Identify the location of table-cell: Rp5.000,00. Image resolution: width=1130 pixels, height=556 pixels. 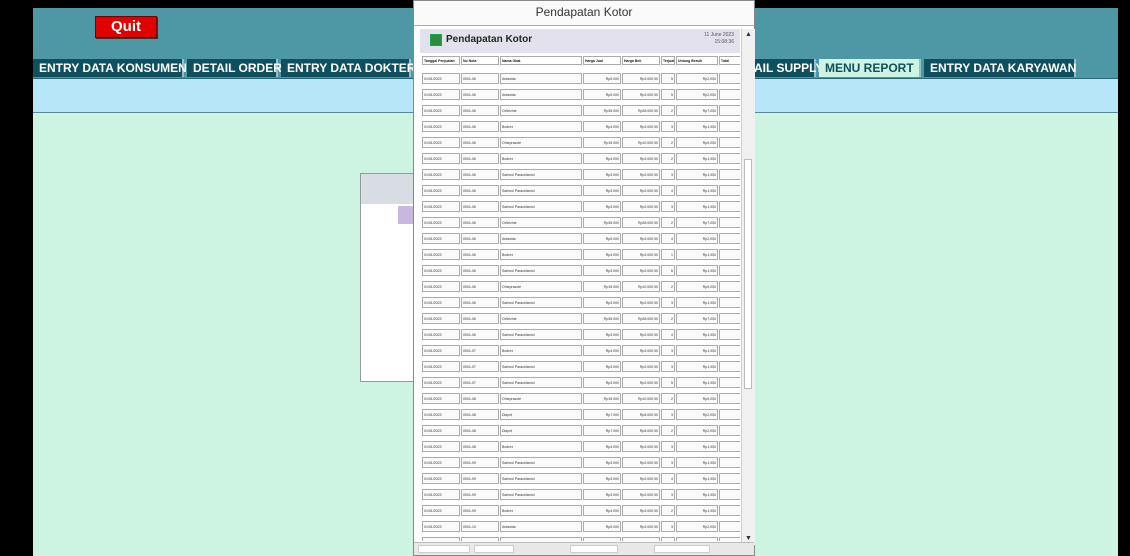
(641, 430).